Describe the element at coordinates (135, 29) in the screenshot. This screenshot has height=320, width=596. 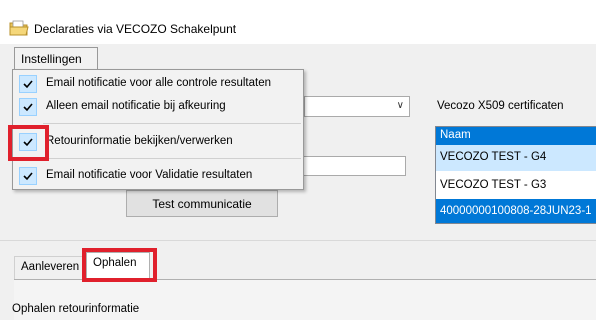
I see `window-title: Declaraties via VECOZO Schakelpunt` at that location.